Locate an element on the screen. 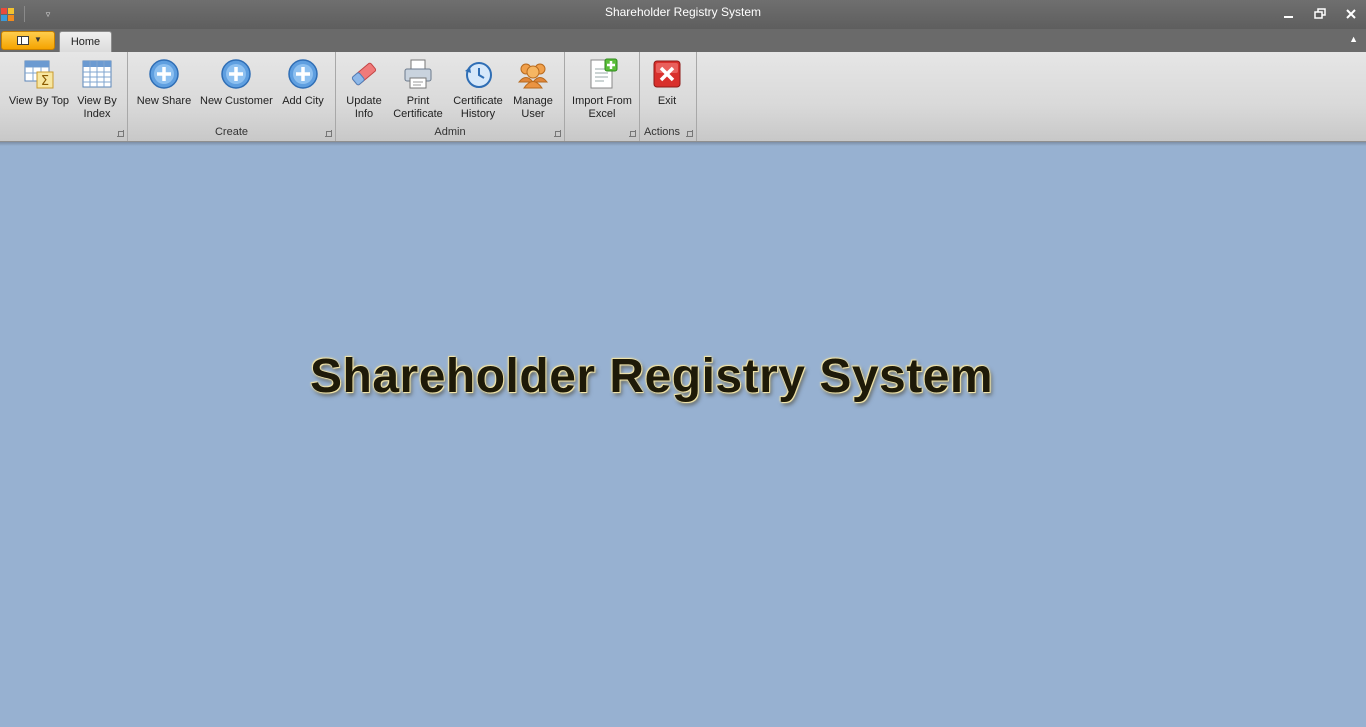  eraser-icon is located at coordinates (364, 74).